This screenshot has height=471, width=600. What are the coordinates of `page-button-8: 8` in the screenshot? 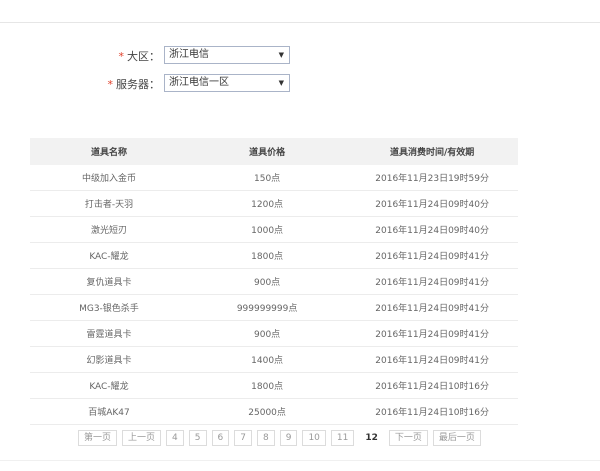 It's located at (265, 438).